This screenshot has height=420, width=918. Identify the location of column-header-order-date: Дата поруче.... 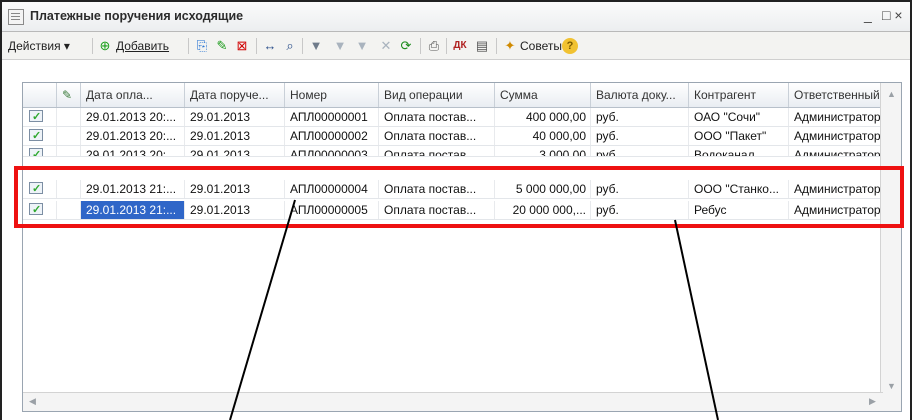
(235, 95).